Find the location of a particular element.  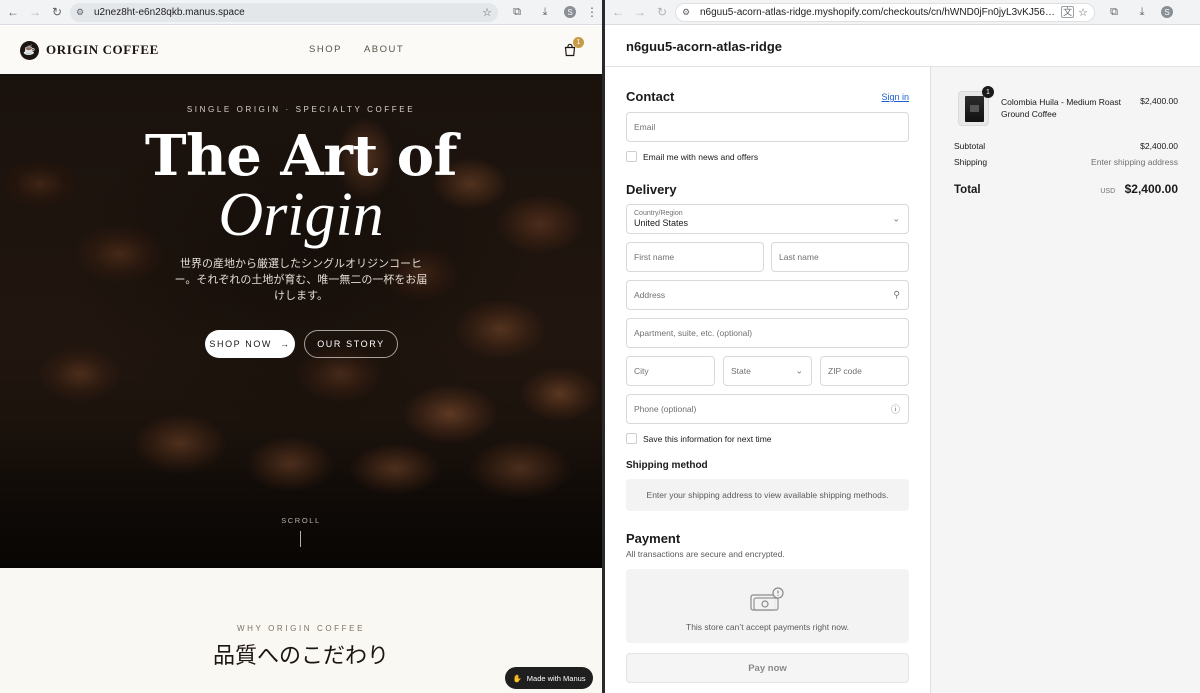

apartment-placeholder: Apartment, suite, etc. (optional) is located at coordinates (693, 333).